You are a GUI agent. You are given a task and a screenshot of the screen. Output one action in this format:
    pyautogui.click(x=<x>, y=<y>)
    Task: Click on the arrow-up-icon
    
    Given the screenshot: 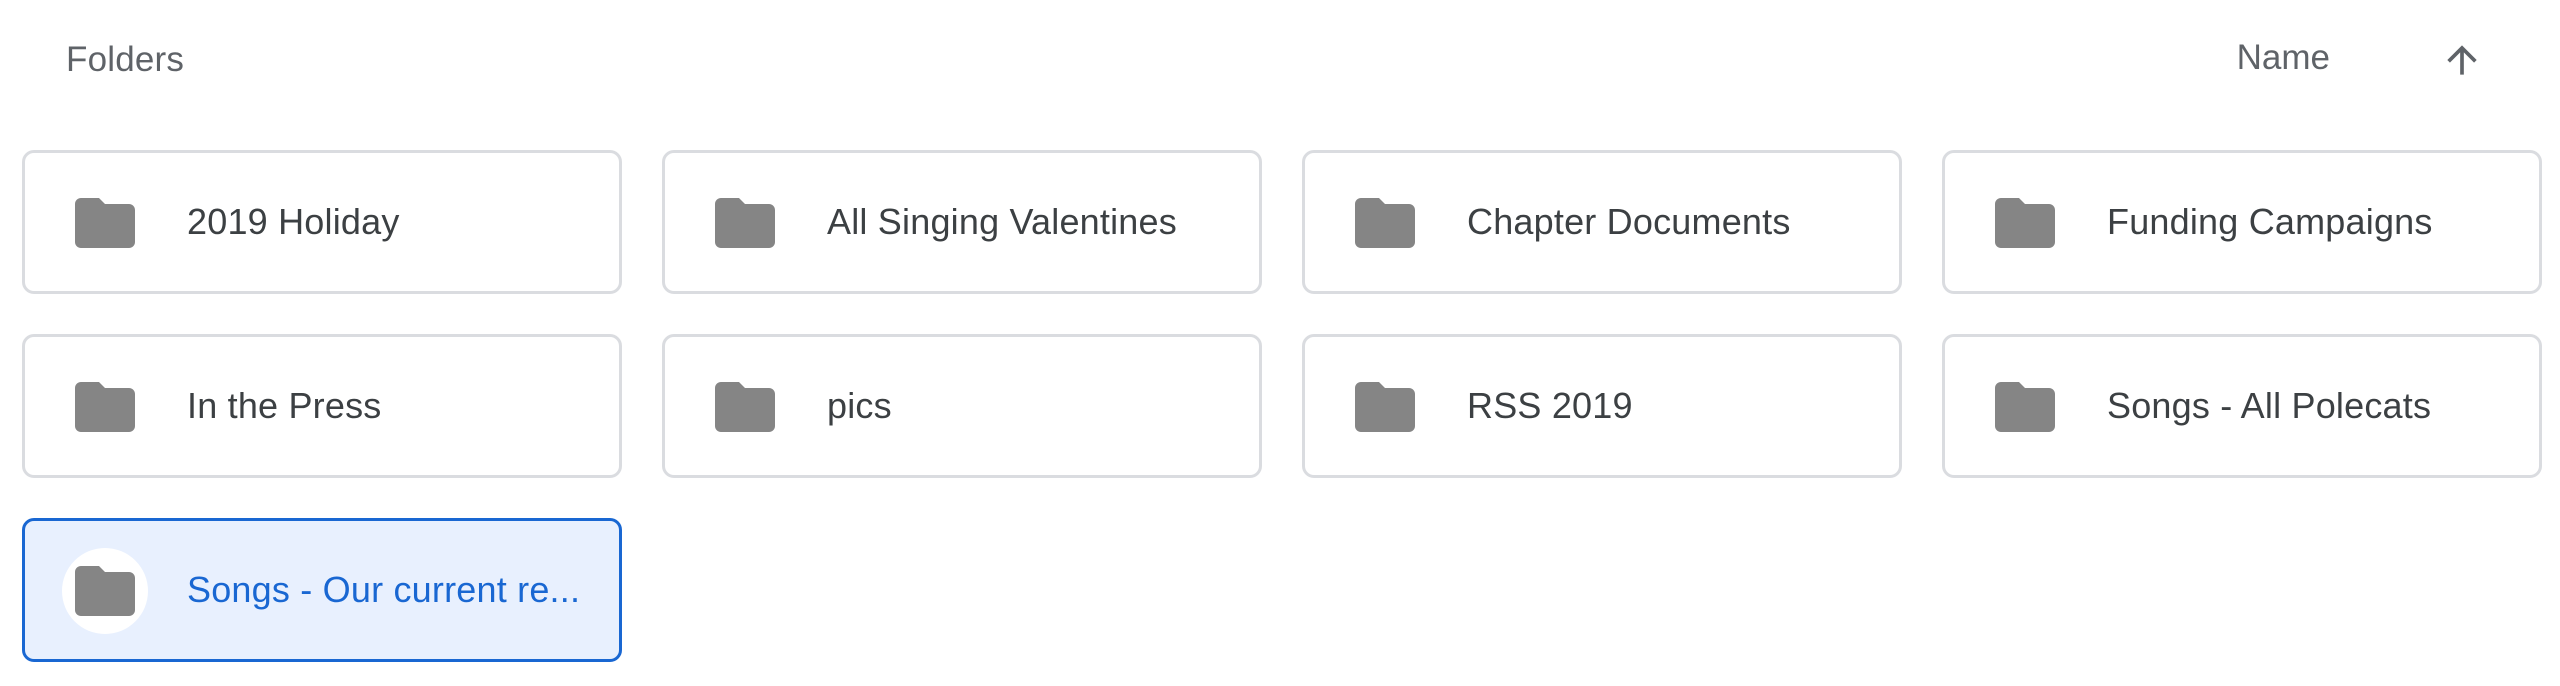 What is the action you would take?
    pyautogui.click(x=2462, y=60)
    